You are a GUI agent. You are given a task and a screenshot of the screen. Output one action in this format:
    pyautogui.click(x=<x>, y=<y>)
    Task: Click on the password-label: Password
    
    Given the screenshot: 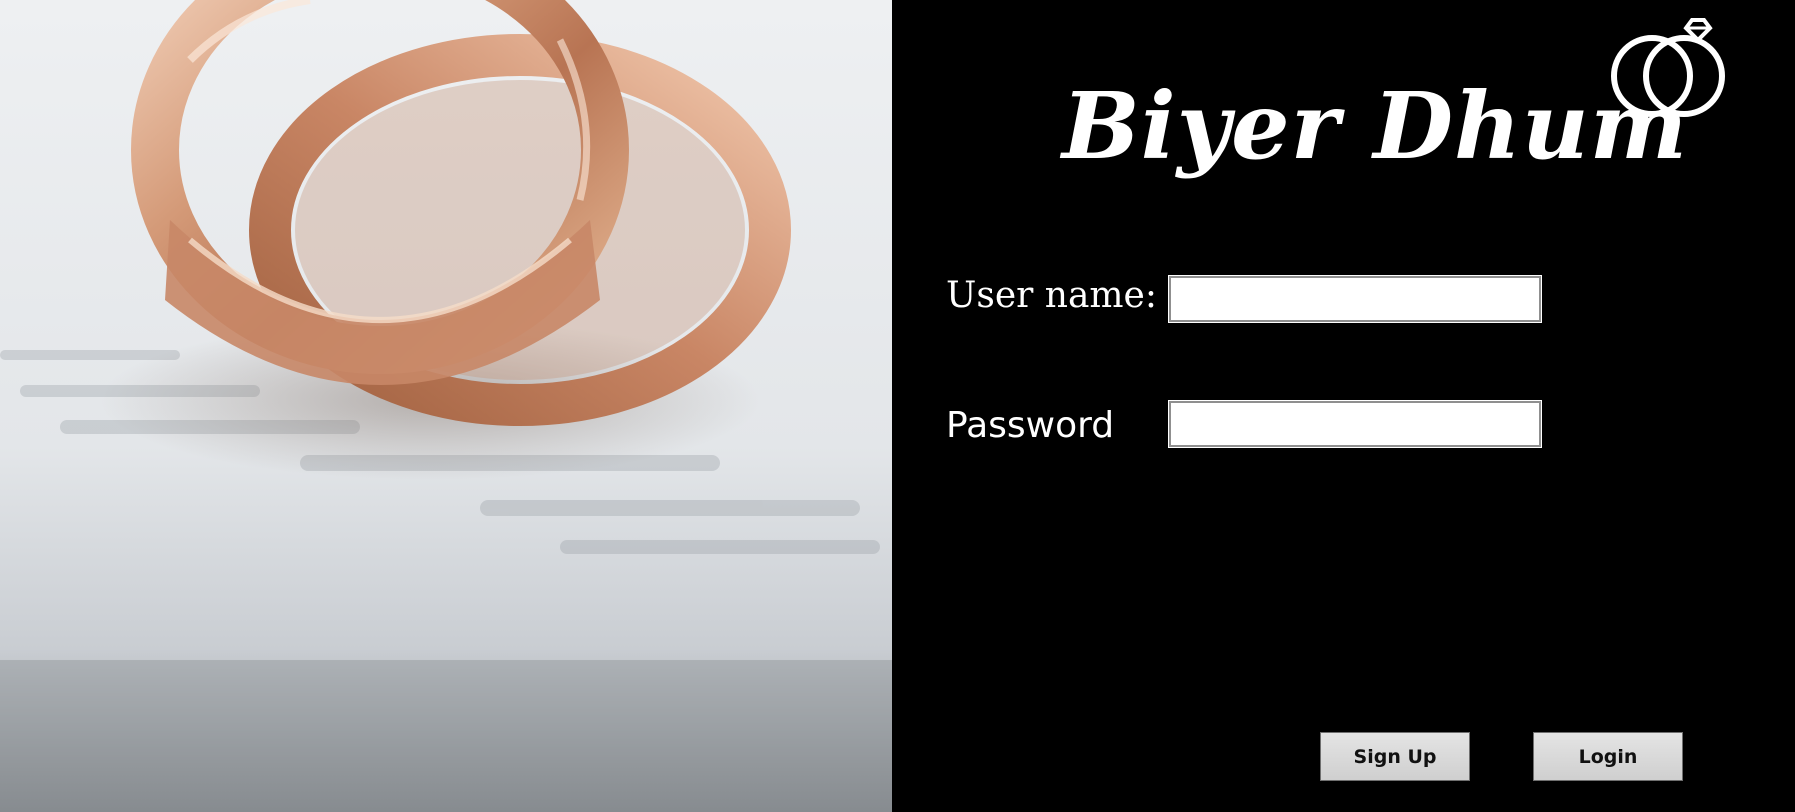 What is the action you would take?
    pyautogui.click(x=1030, y=425)
    